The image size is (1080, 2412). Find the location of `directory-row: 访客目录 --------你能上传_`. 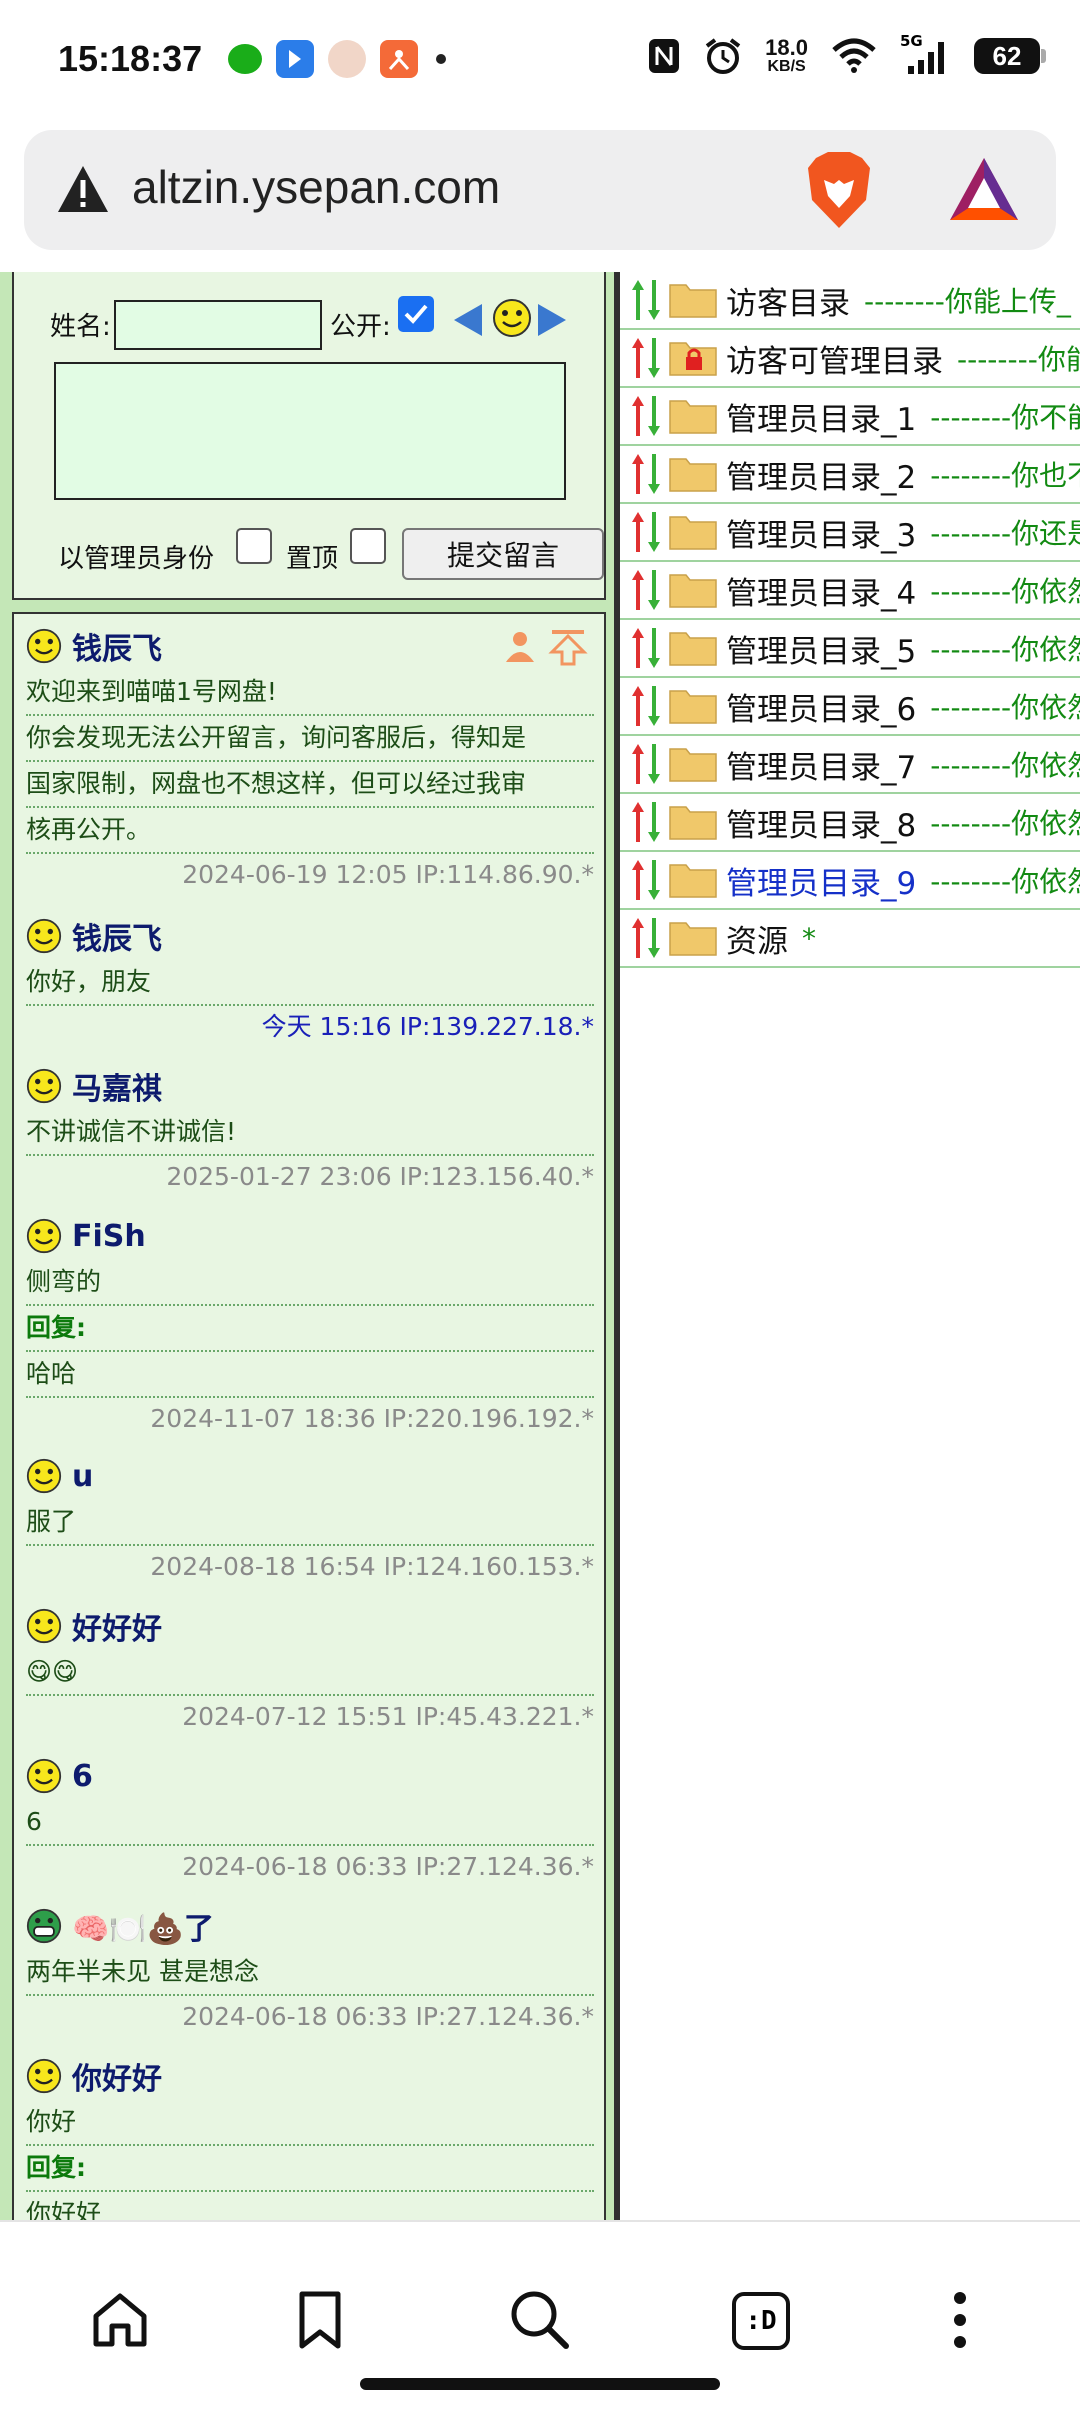

directory-row: 访客目录 --------你能上传_ is located at coordinates (850, 301).